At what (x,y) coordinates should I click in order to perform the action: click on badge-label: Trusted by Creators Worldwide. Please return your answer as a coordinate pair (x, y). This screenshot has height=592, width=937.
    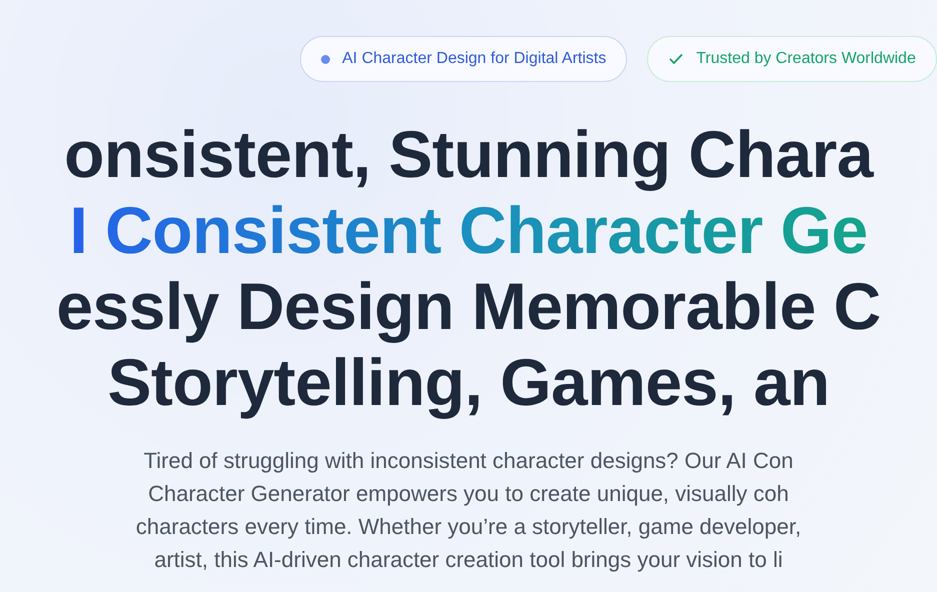
    Looking at the image, I should click on (806, 59).